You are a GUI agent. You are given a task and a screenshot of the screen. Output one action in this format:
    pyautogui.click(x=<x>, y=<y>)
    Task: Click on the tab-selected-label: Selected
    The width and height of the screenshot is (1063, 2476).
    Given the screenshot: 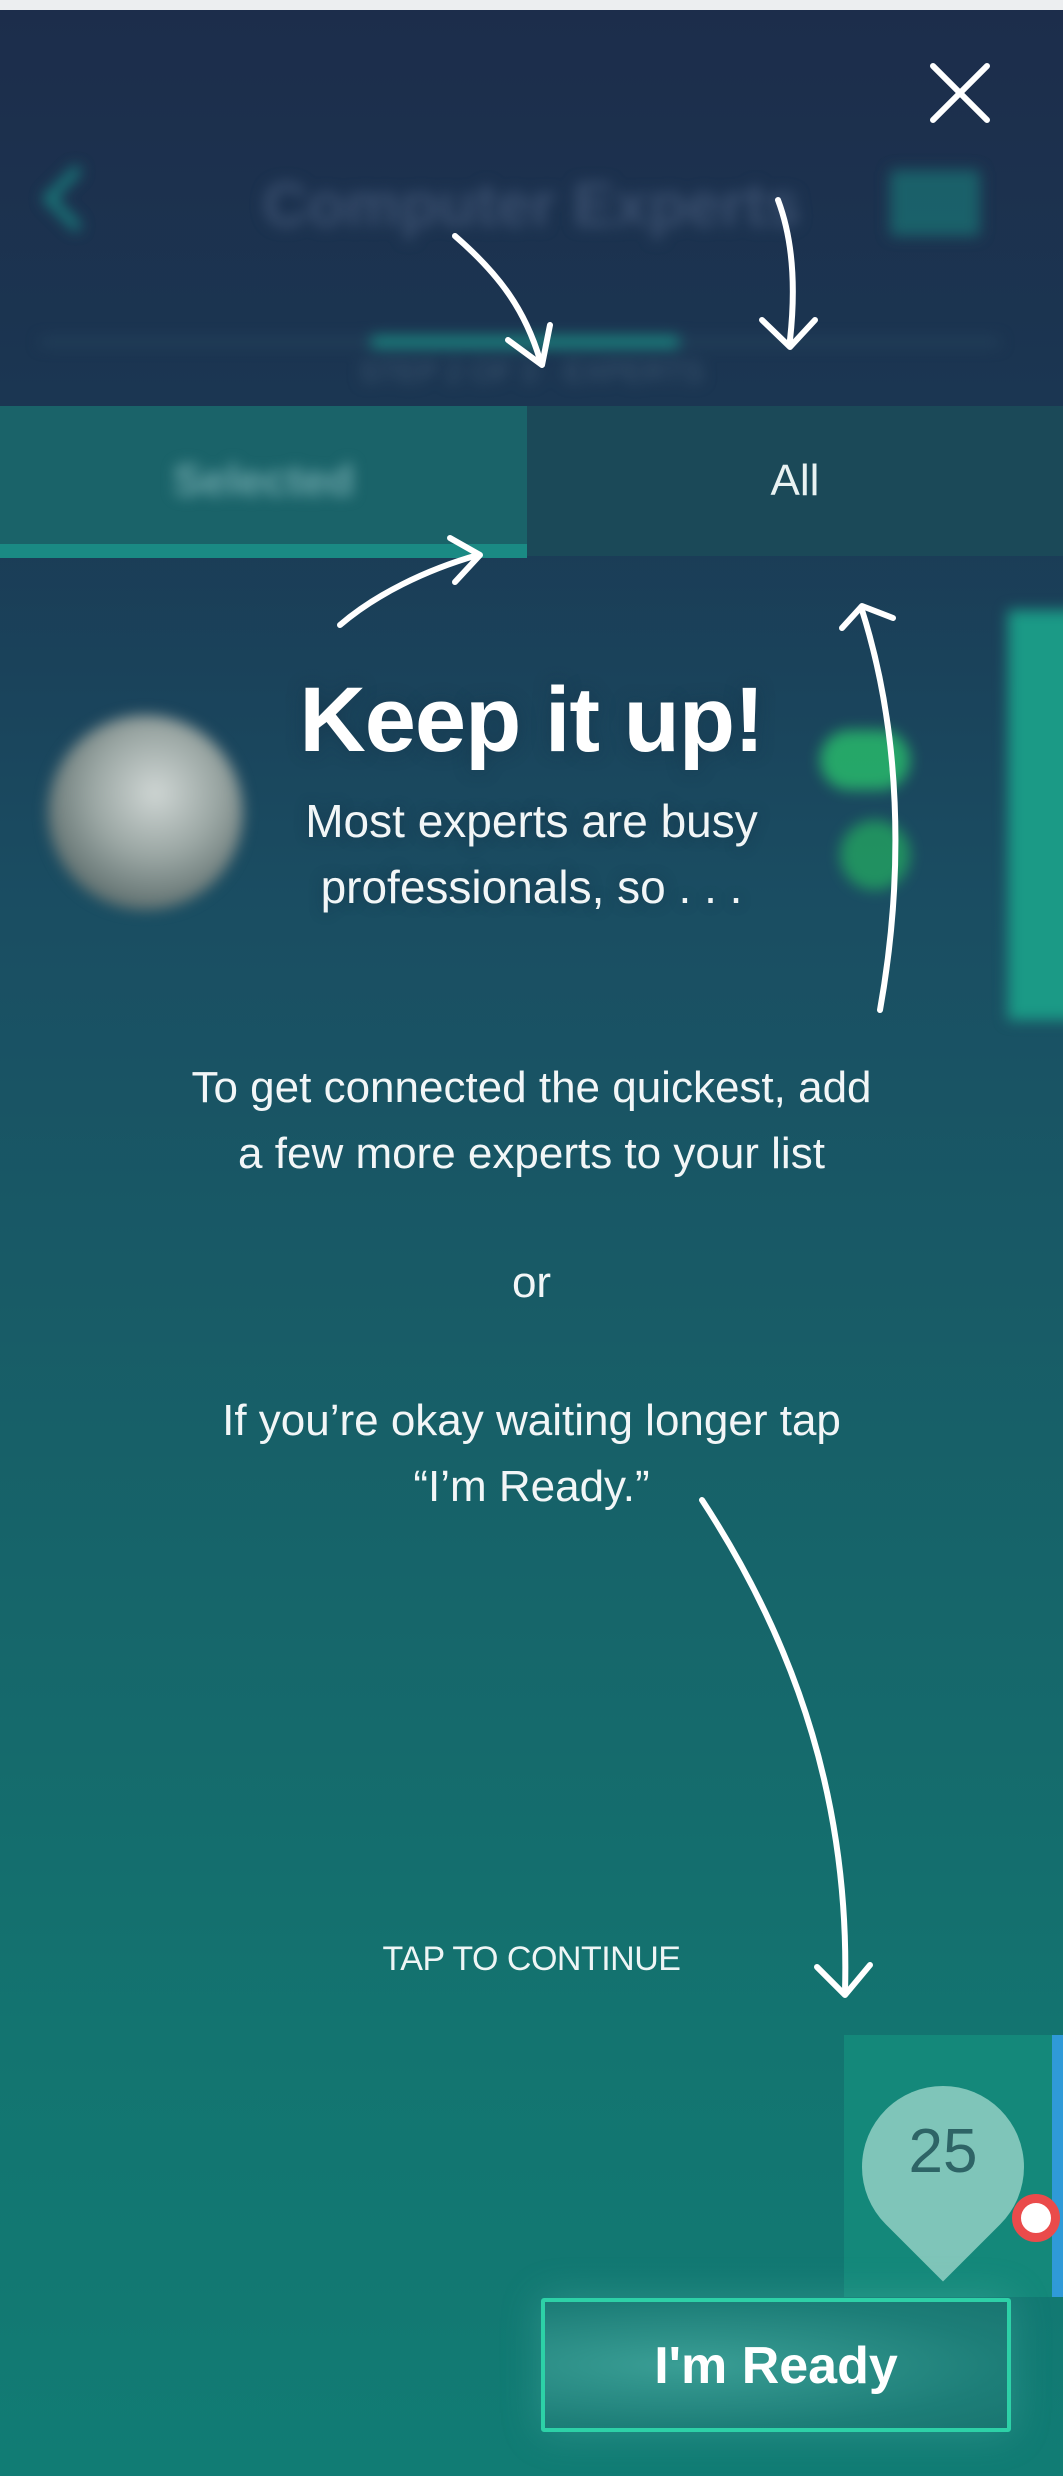 What is the action you would take?
    pyautogui.click(x=263, y=480)
    